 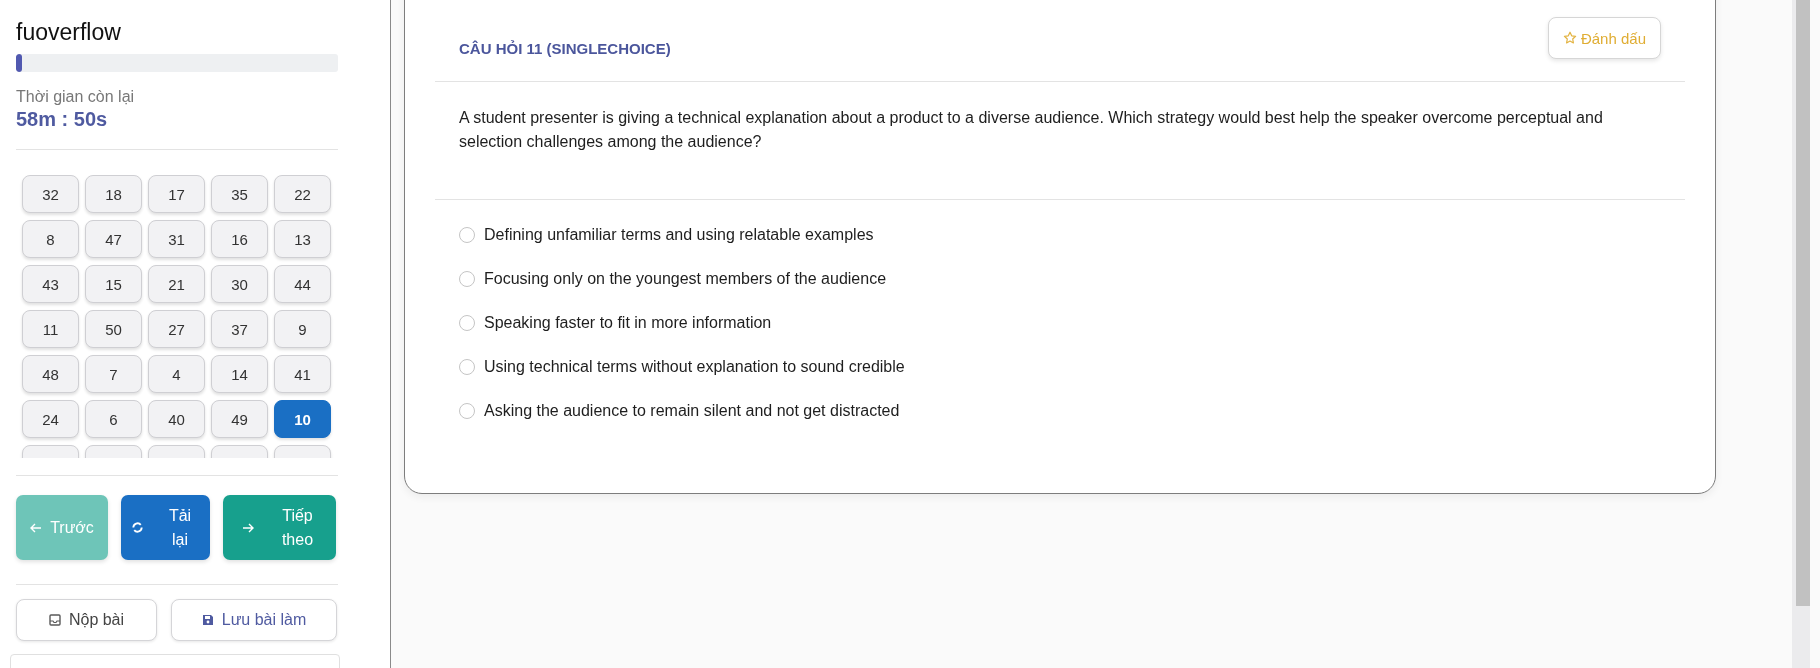 I want to click on timer-value: 58m : 50s, so click(x=62, y=119).